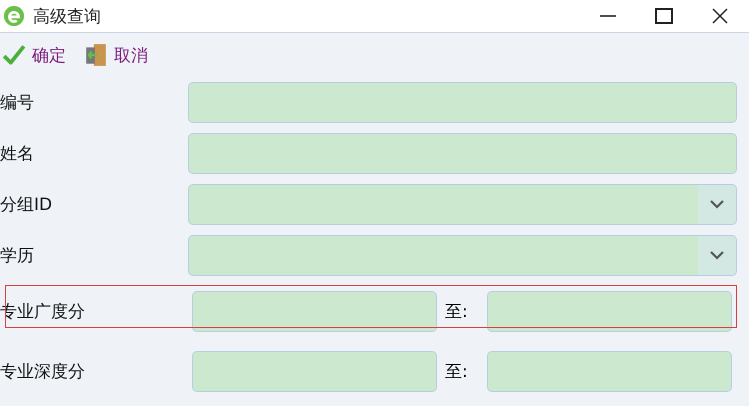 This screenshot has width=749, height=406. Describe the element at coordinates (17, 154) in the screenshot. I see `field-label: 姓名` at that location.